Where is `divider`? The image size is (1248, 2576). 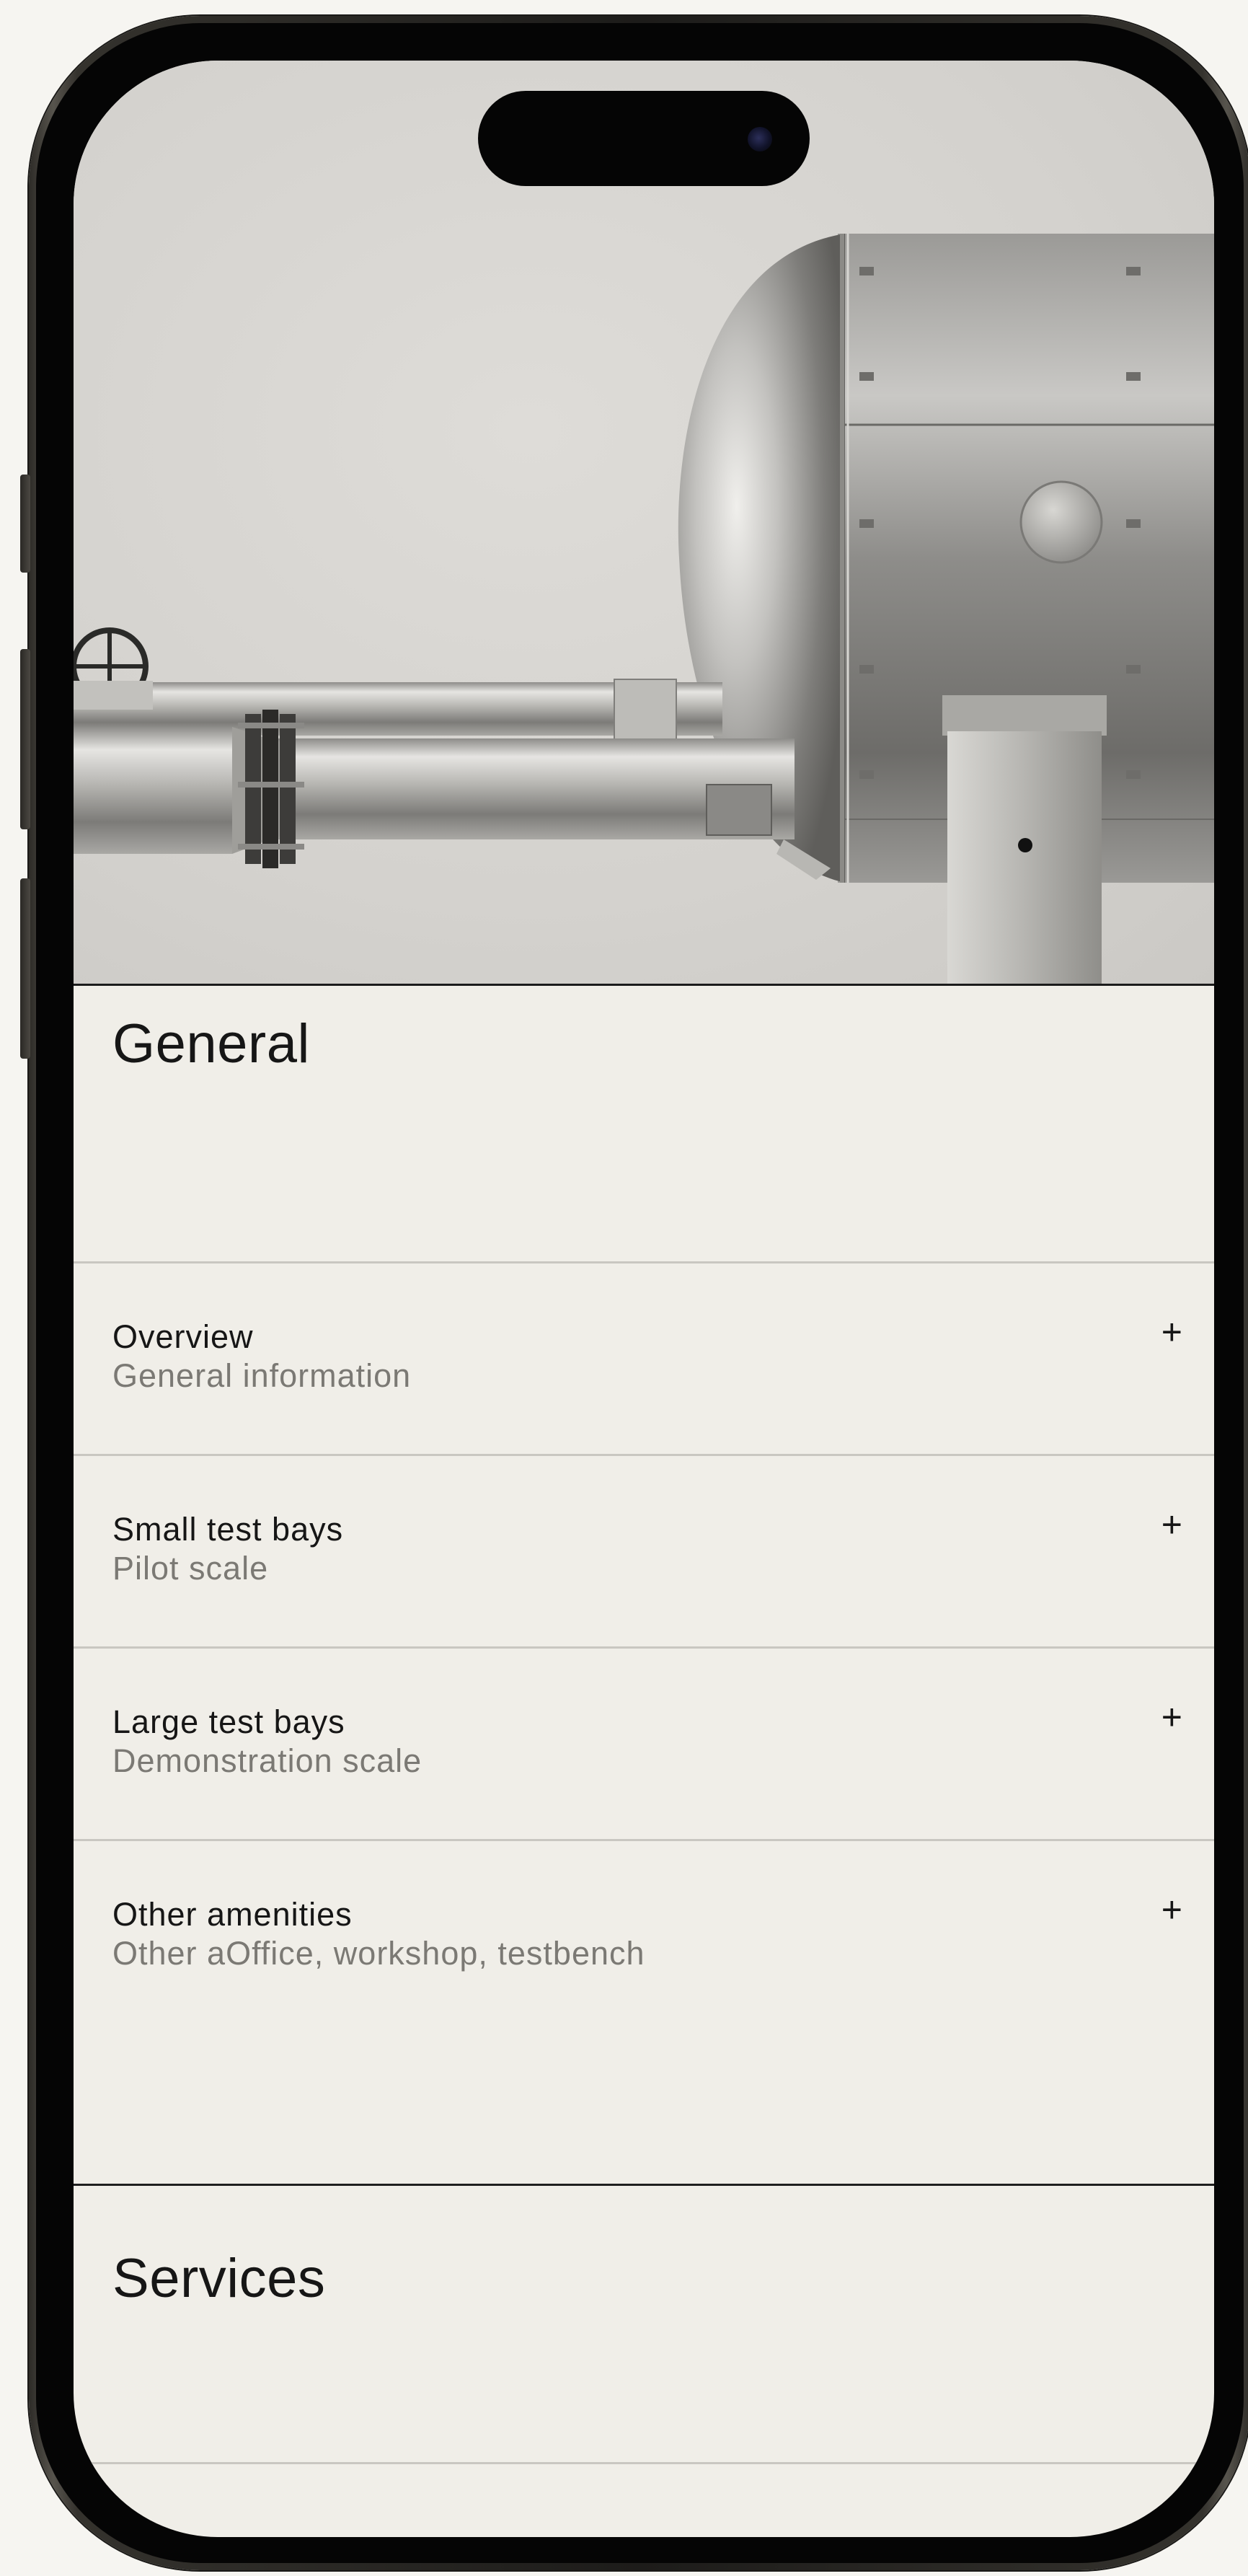 divider is located at coordinates (644, 2463).